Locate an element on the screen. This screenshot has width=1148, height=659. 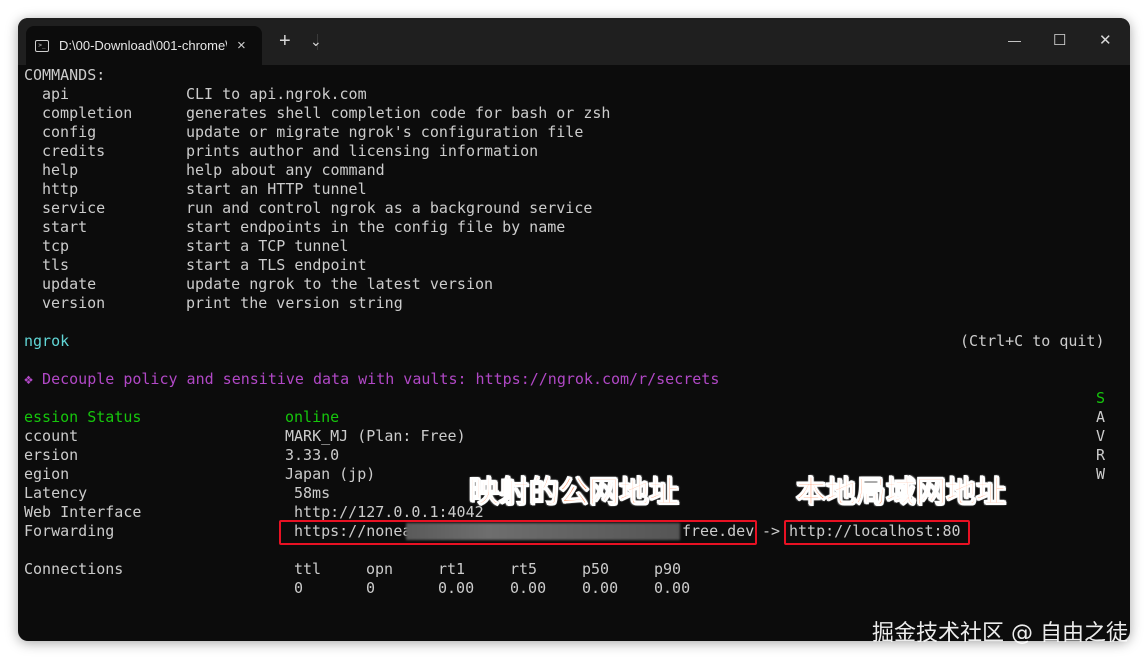
tab-terminal: >_ D:\00-Download\001-chrome\ × is located at coordinates (144, 45).